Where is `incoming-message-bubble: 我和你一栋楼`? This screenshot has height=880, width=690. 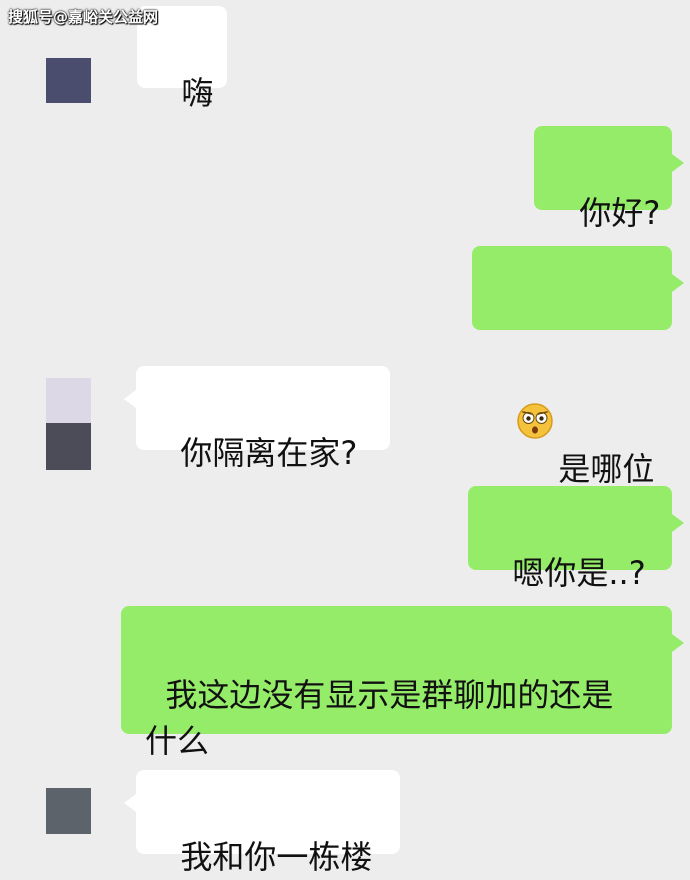
incoming-message-bubble: 我和你一栋楼 is located at coordinates (262, 823).